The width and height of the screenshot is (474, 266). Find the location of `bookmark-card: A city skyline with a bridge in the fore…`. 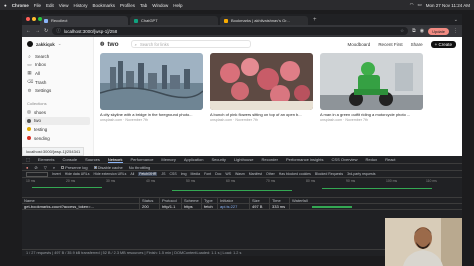

bookmark-card: A city skyline with a bridge in the fore… is located at coordinates (151, 87).